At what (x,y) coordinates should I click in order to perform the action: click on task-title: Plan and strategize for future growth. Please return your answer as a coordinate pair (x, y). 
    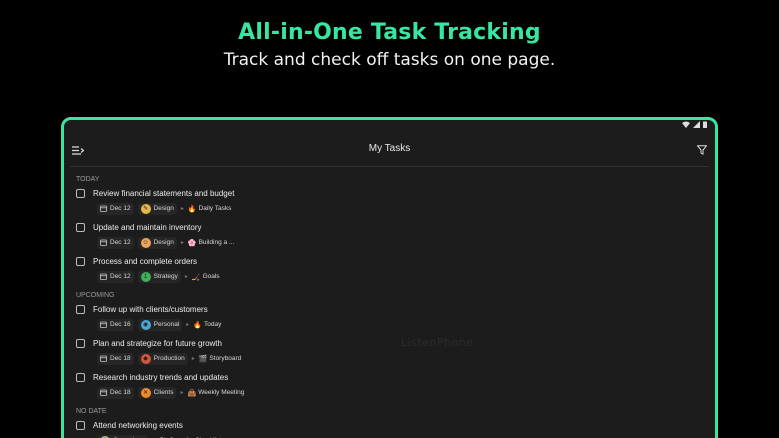
    Looking at the image, I should click on (157, 343).